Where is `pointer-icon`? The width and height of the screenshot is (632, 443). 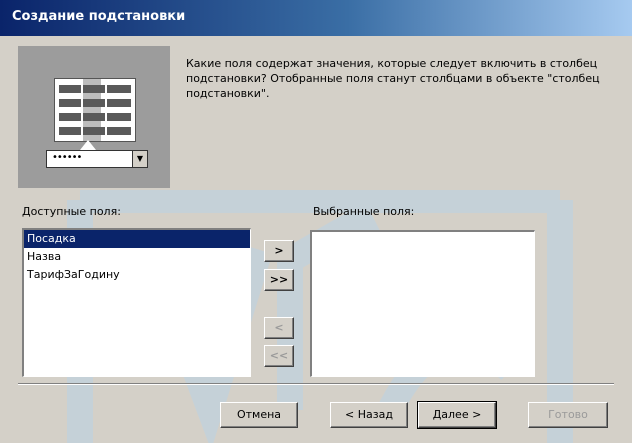 pointer-icon is located at coordinates (88, 145).